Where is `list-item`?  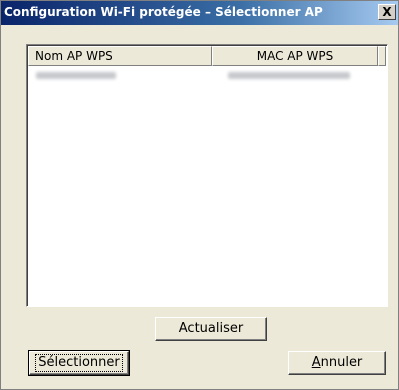 list-item is located at coordinates (206, 75).